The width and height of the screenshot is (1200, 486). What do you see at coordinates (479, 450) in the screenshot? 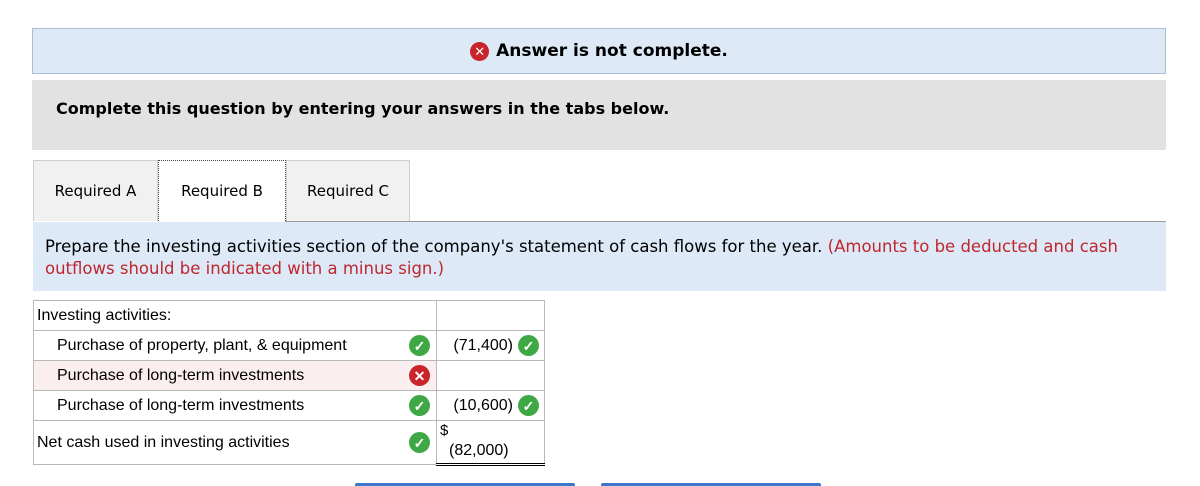
I see `total-amount: (82,000)` at bounding box center [479, 450].